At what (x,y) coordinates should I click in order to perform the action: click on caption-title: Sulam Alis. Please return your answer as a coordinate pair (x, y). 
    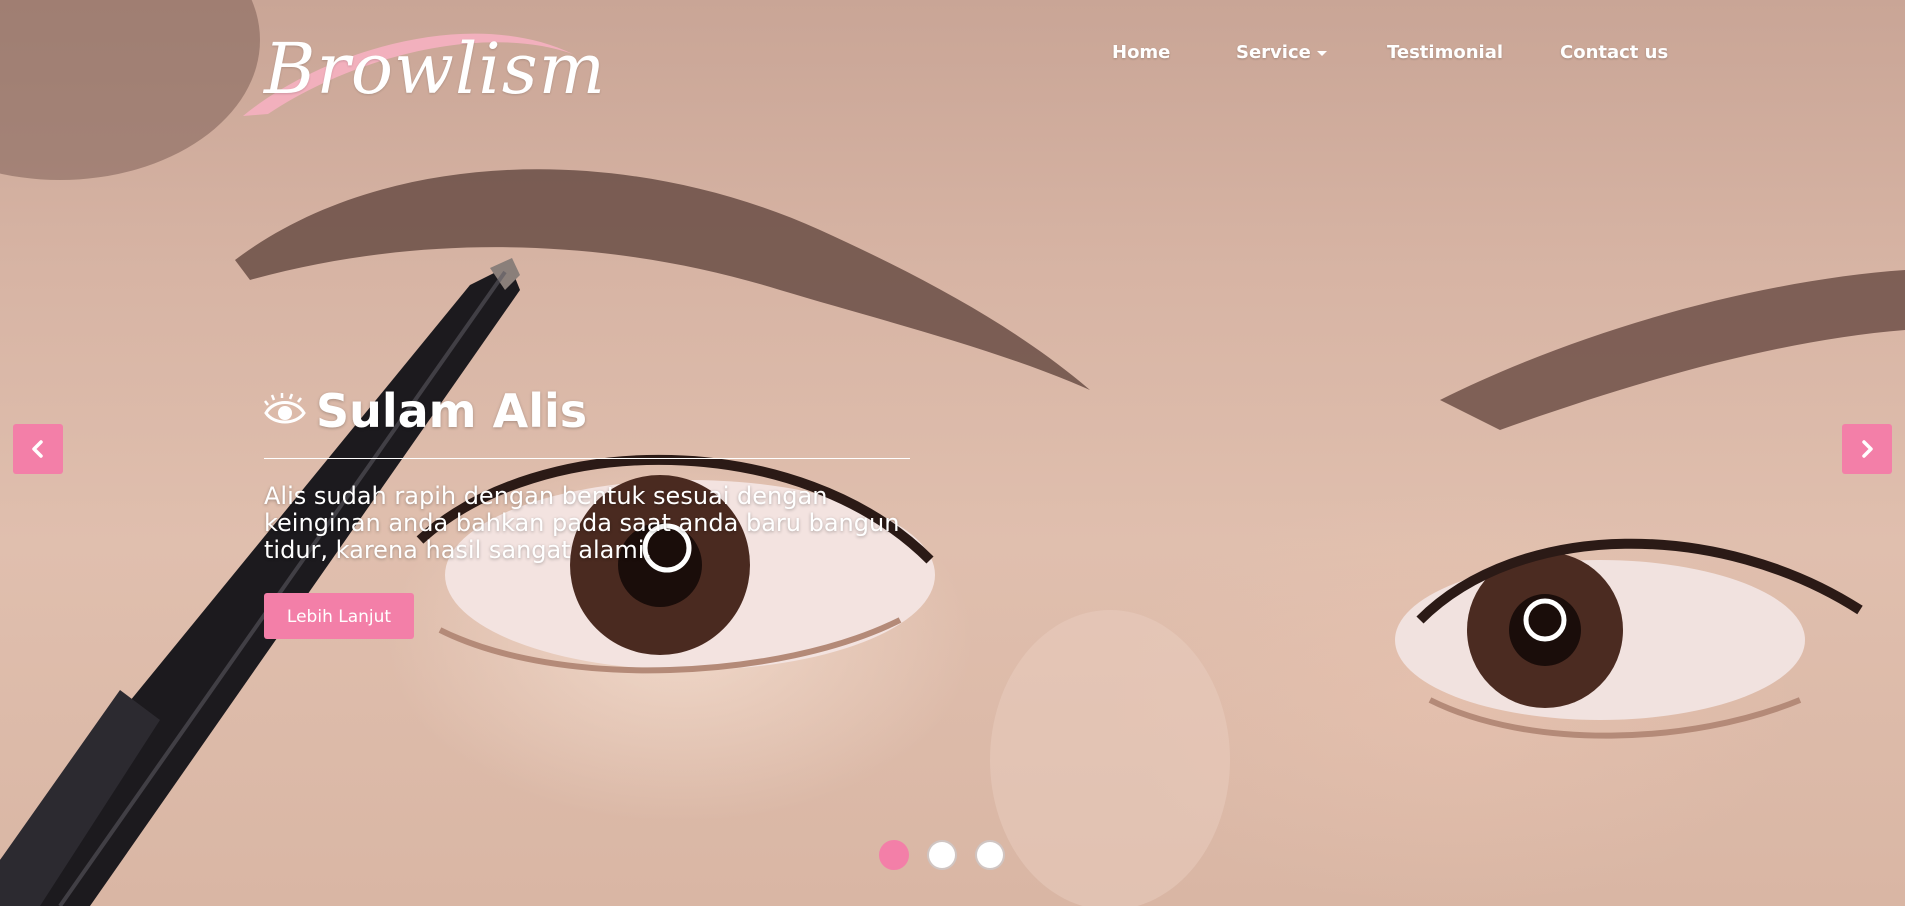
    Looking at the image, I should click on (452, 411).